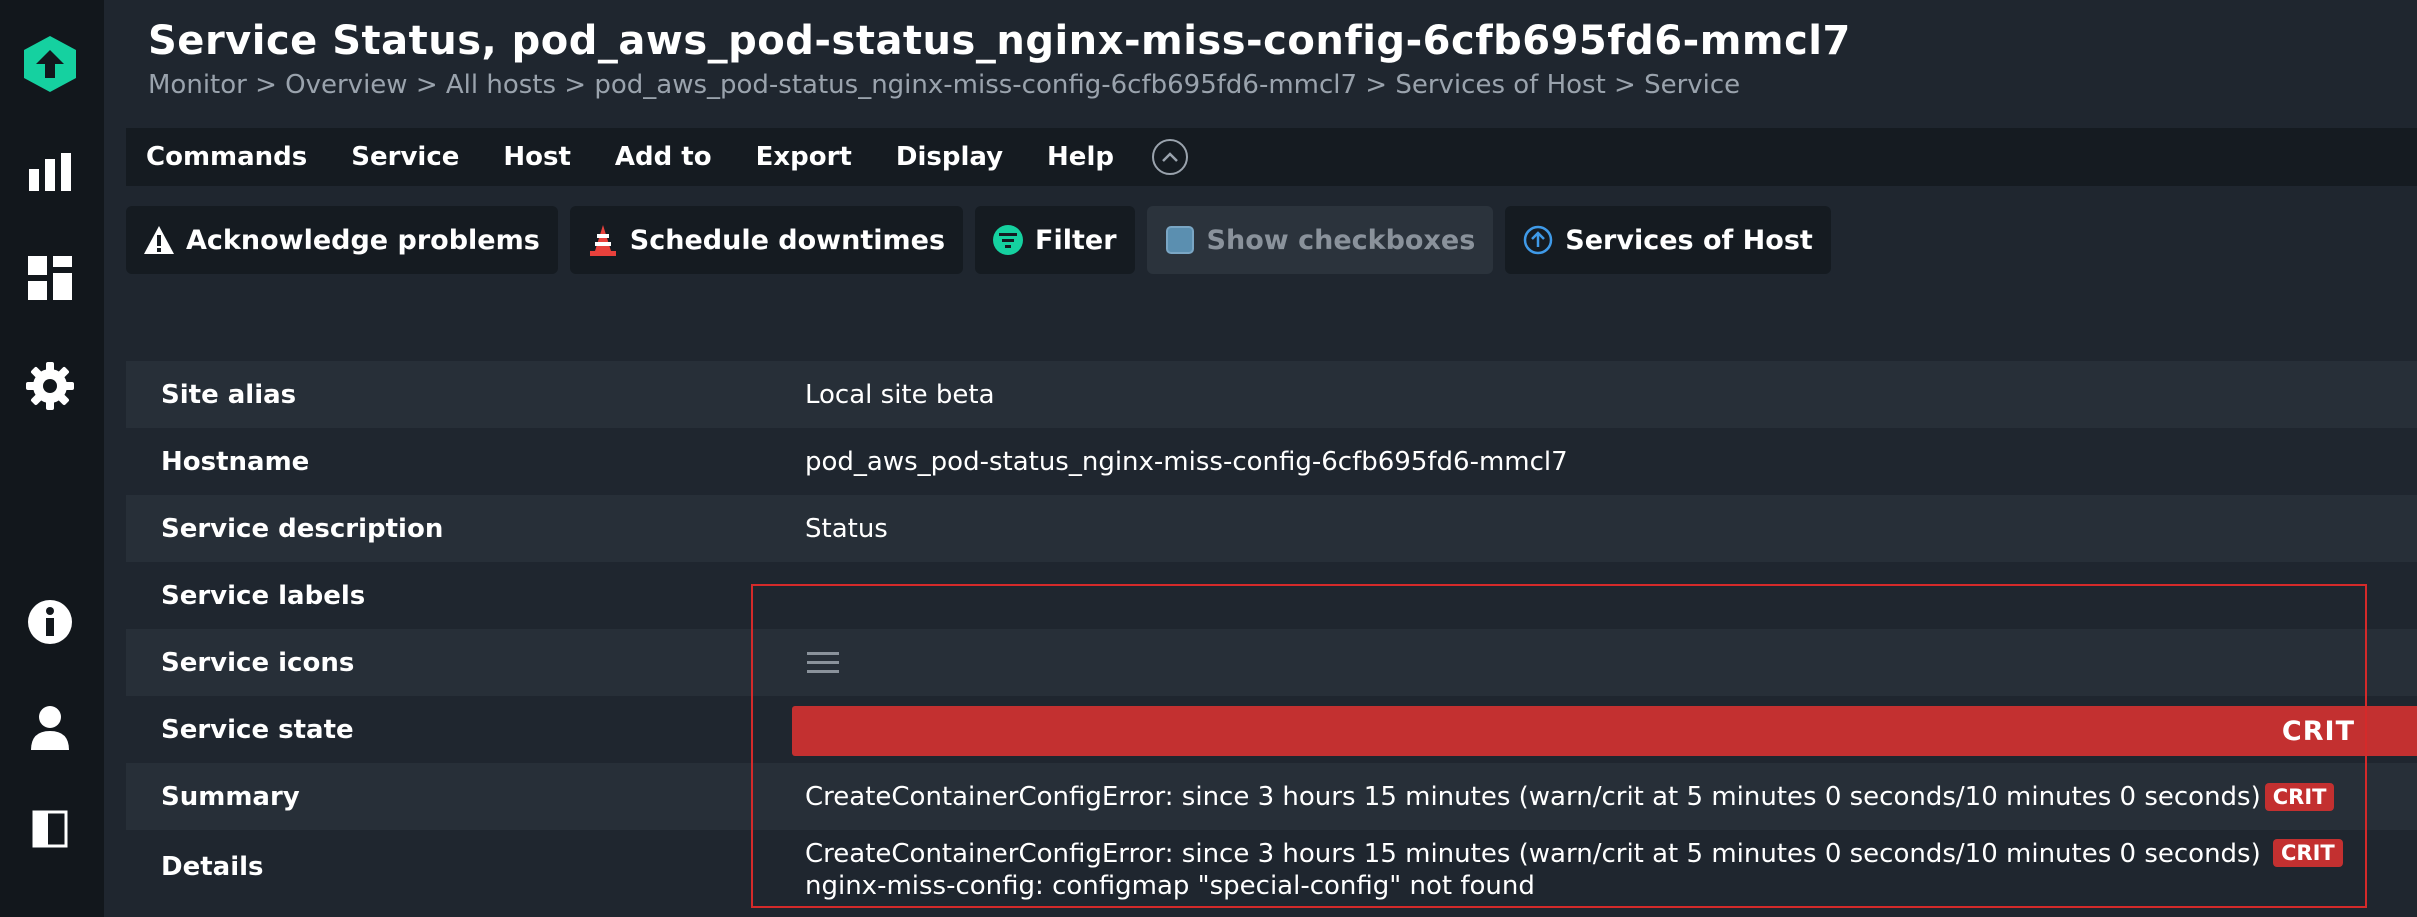  I want to click on acknowledge-problems-button: Acknowledge problems, so click(342, 240).